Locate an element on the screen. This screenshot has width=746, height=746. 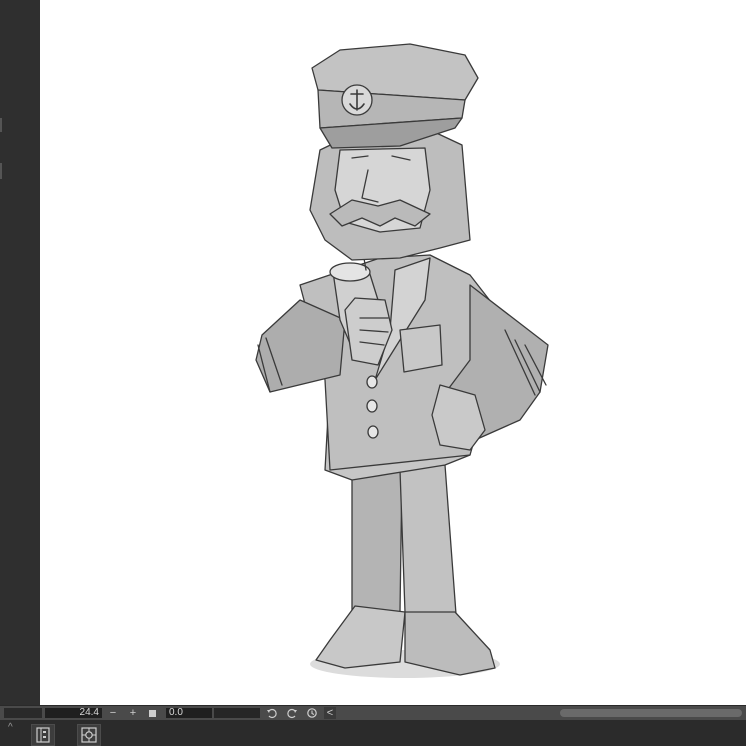
rotate-right-icon is located at coordinates (292, 713).